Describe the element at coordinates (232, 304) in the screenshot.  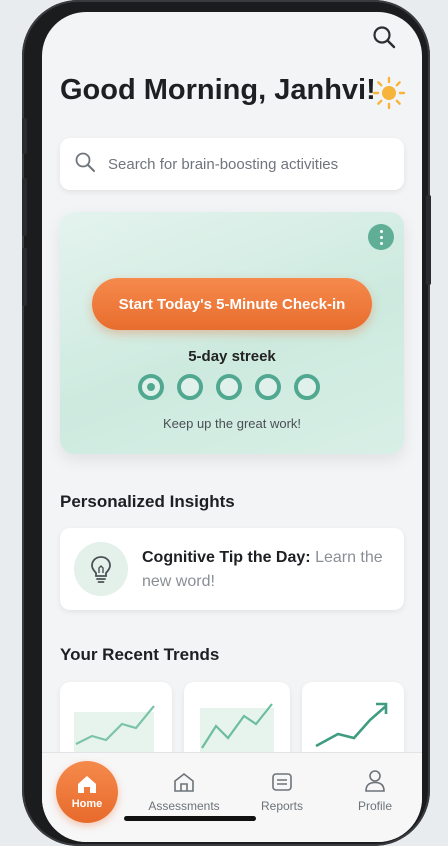
I see `start-checkin-button: Start Today's 5-Minute Check-in` at that location.